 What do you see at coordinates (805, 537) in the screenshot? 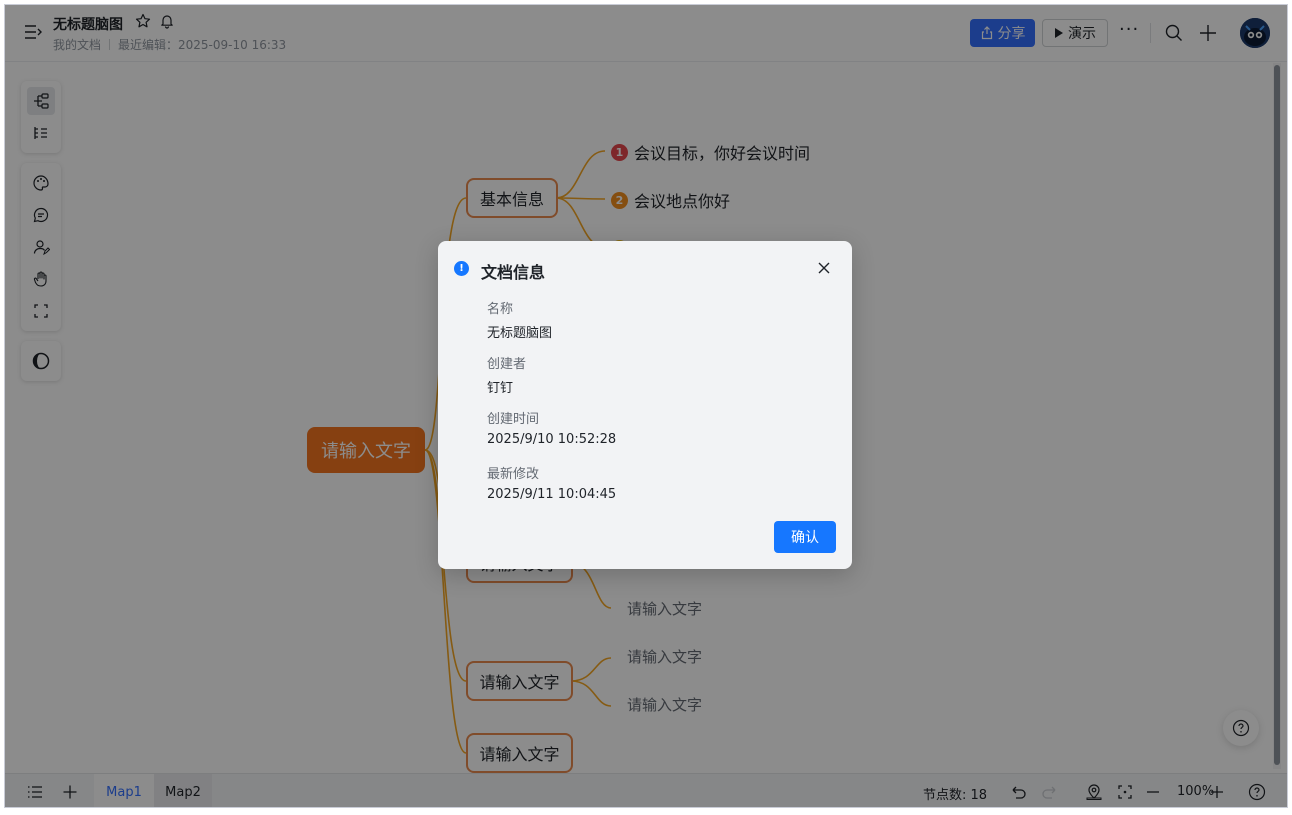
I see `confirm-button: 确认` at bounding box center [805, 537].